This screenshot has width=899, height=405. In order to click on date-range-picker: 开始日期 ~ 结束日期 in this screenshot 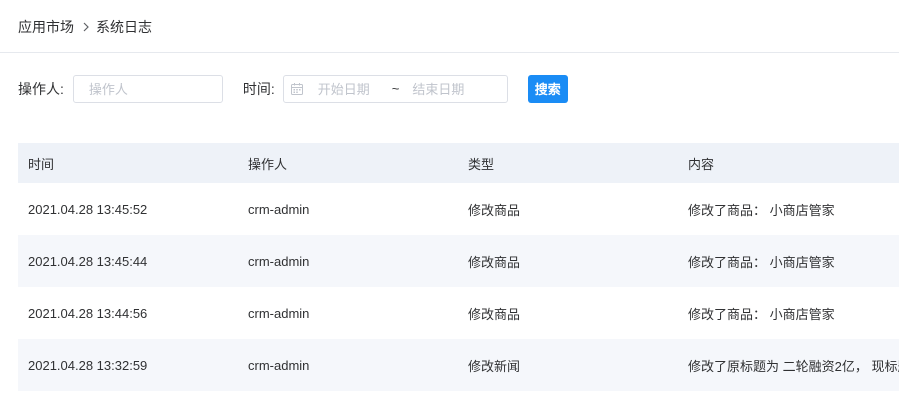, I will do `click(395, 88)`.